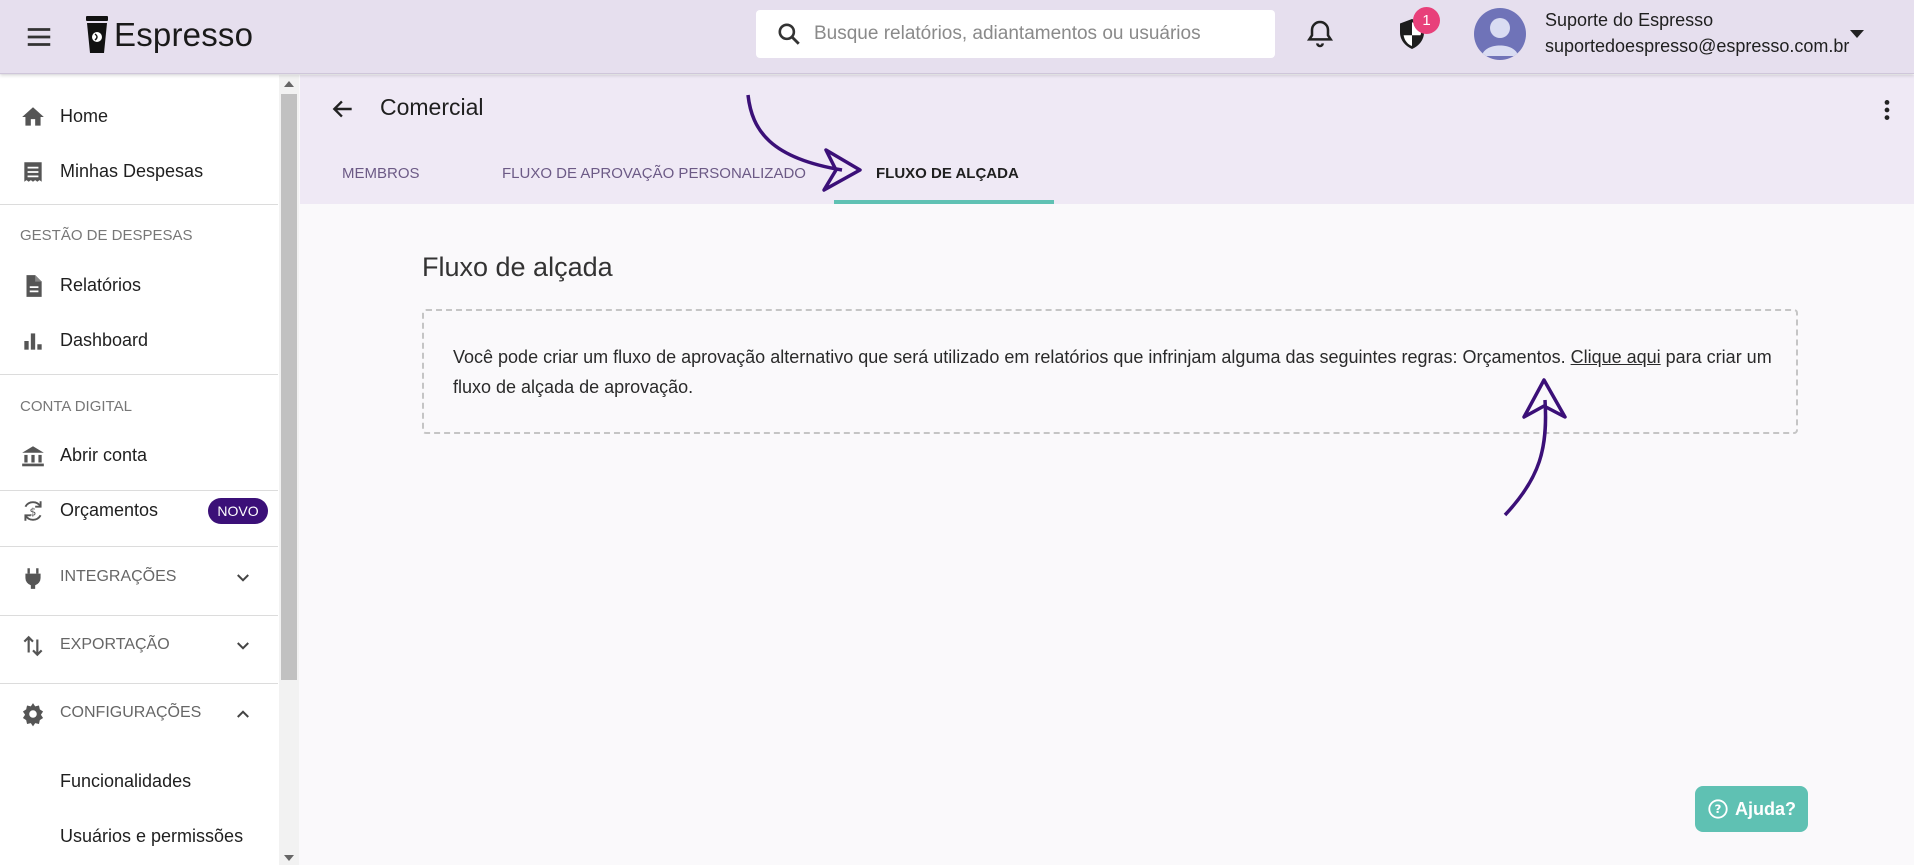  What do you see at coordinates (1616, 357) in the screenshot?
I see `create-flow-link: Clique aqui` at bounding box center [1616, 357].